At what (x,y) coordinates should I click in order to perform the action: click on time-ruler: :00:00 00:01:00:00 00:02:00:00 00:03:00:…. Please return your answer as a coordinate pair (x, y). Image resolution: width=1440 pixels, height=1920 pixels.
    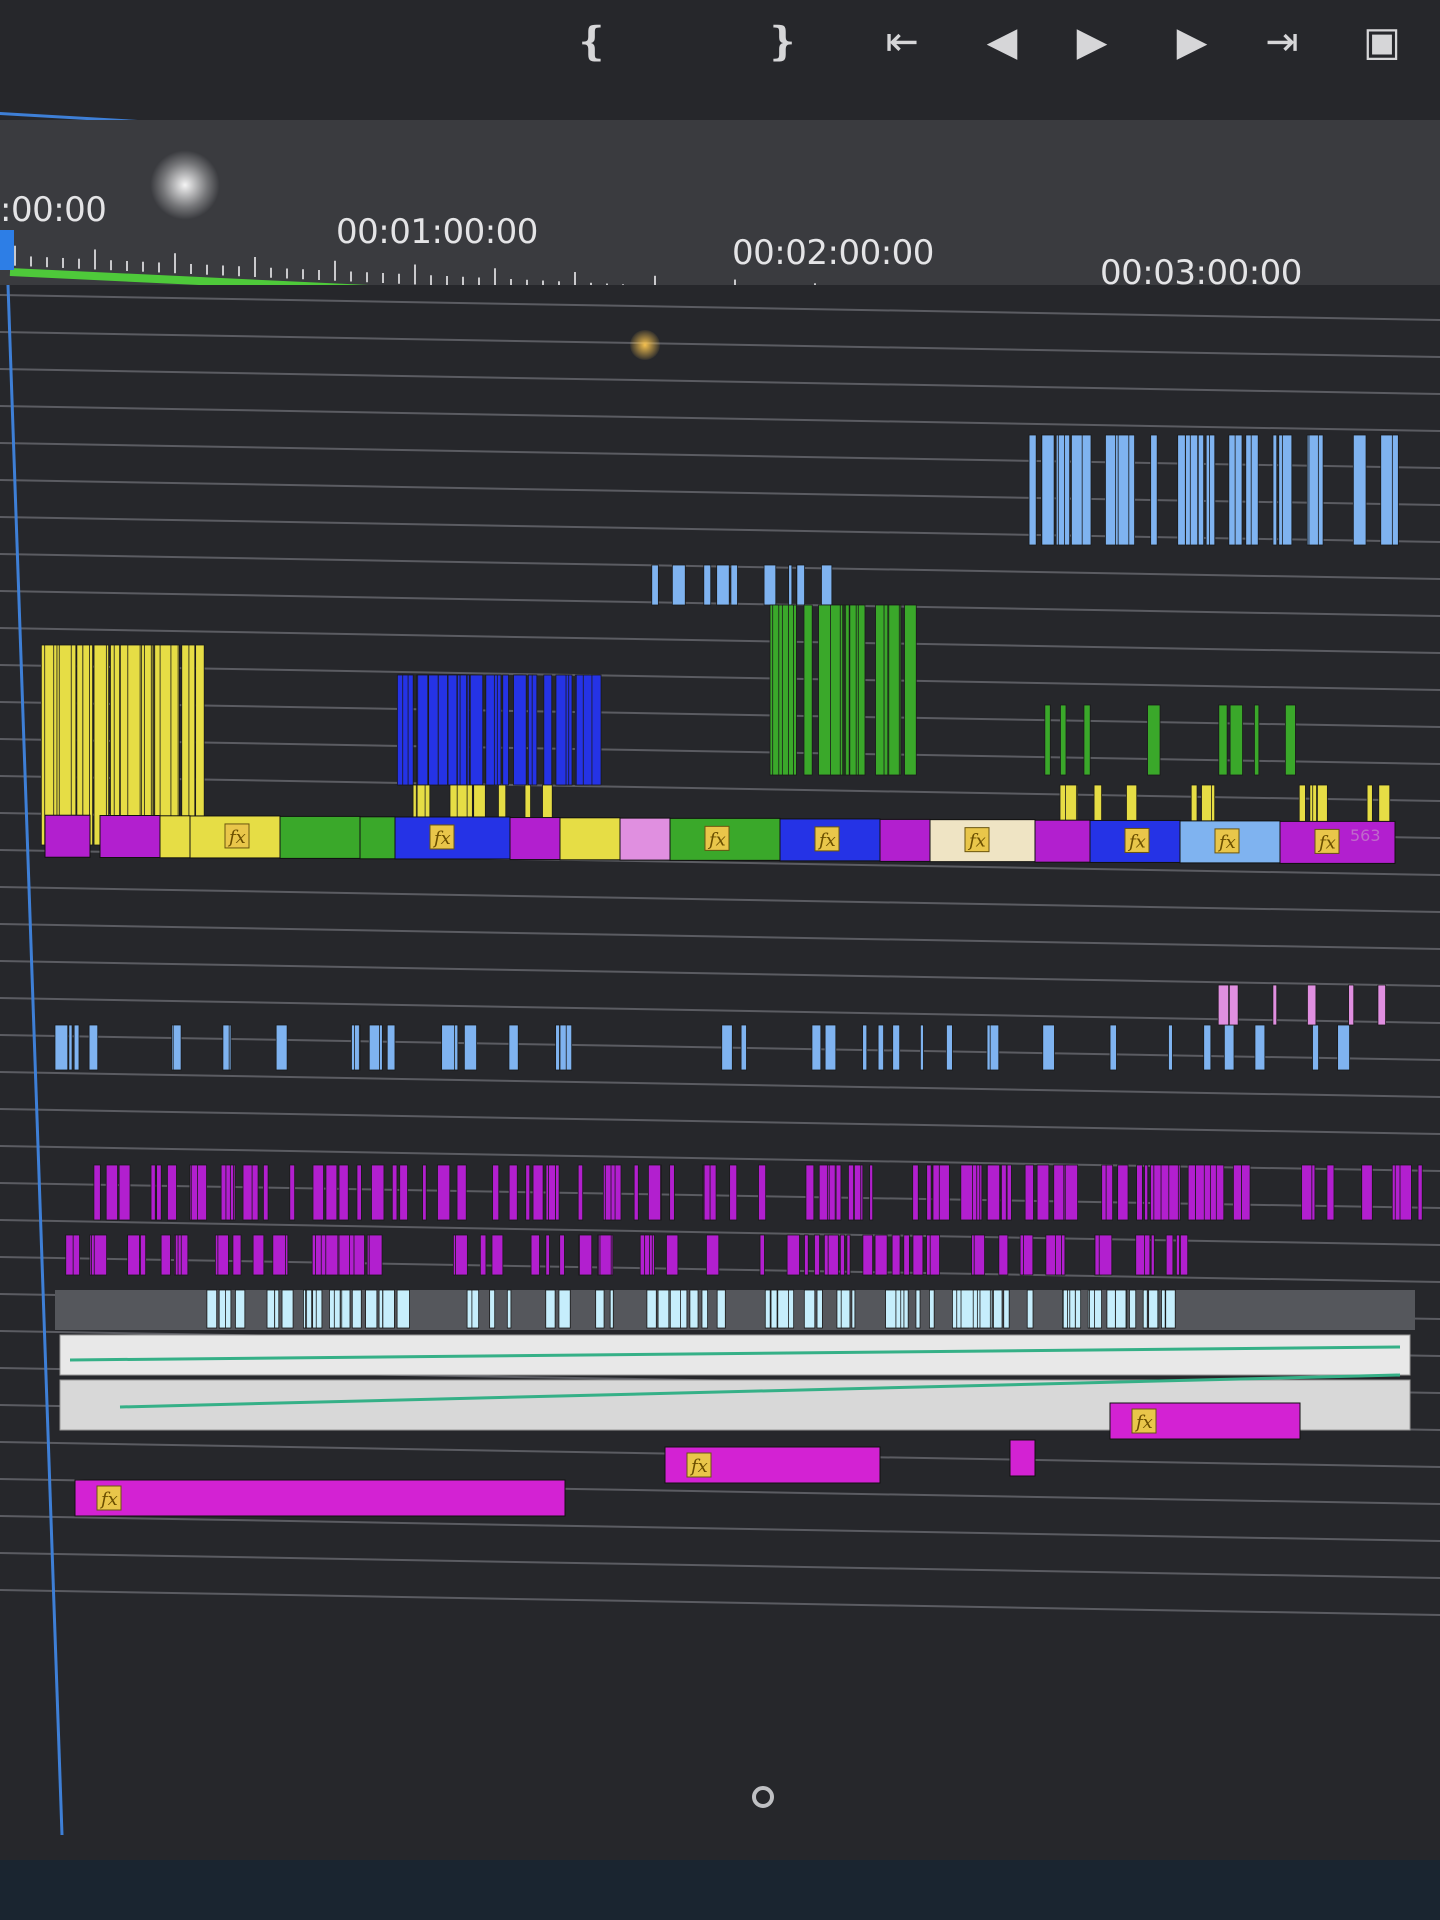
    Looking at the image, I should click on (720, 215).